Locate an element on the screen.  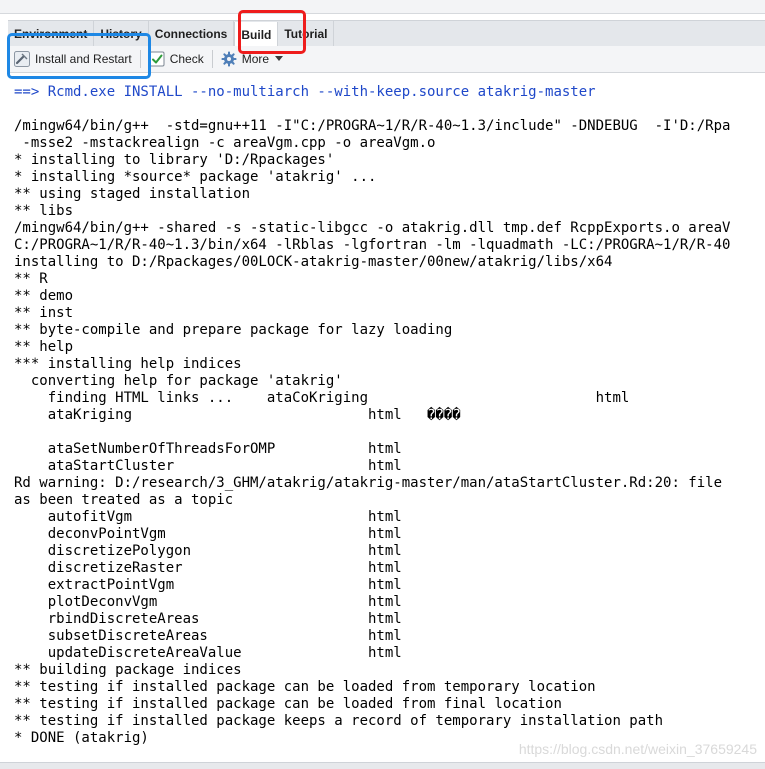
install-and-restart-button: Install and Restart is located at coordinates (73, 59).